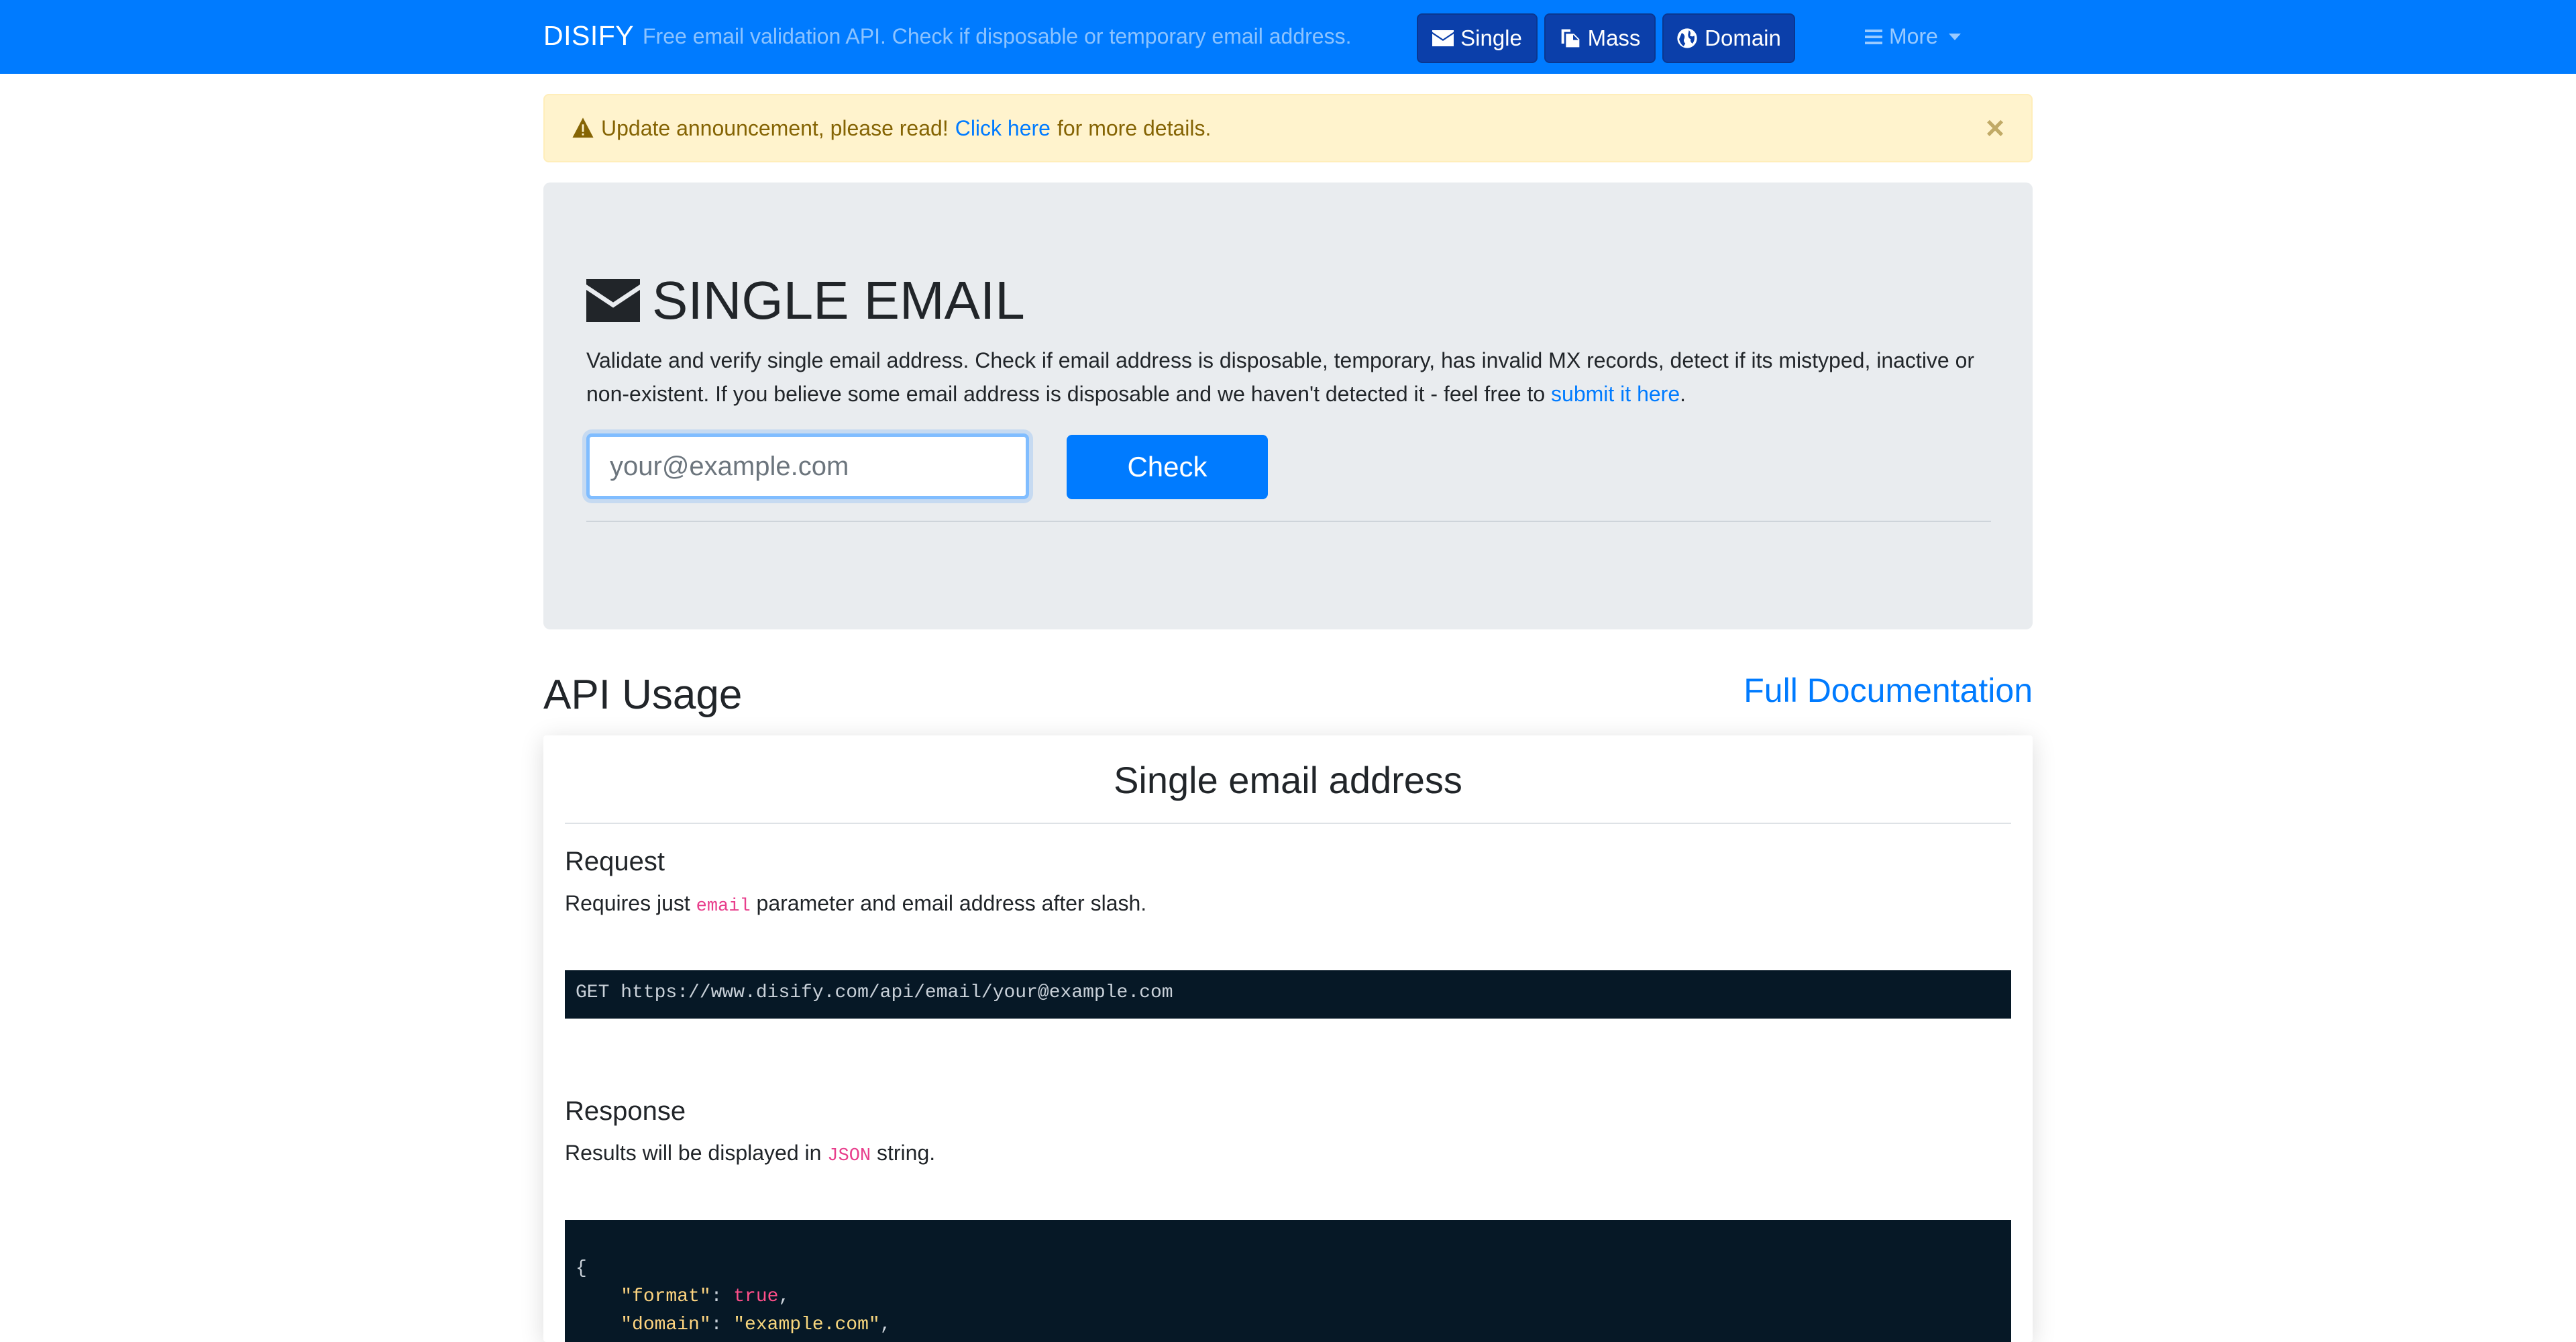 The width and height of the screenshot is (2576, 1342). I want to click on nav-single-button: Single, so click(1477, 38).